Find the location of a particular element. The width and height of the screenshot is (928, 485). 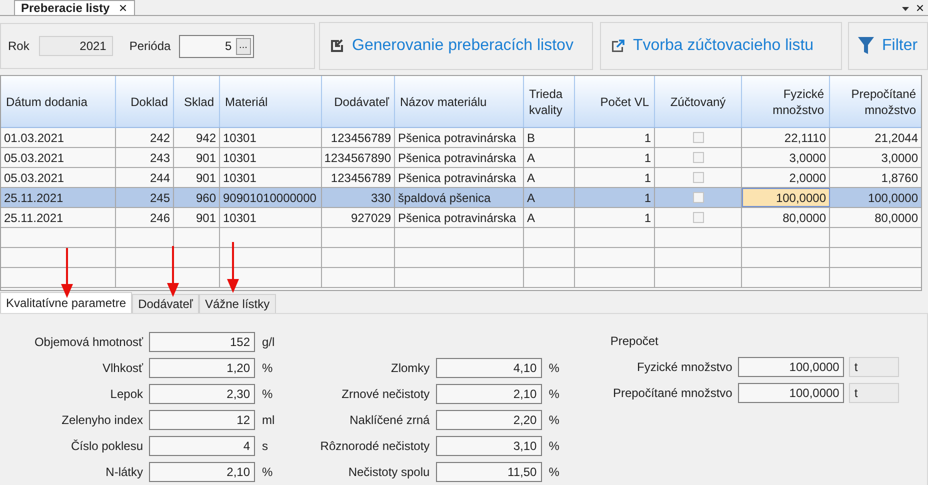

table-cell: 100,0000 is located at coordinates (786, 197).